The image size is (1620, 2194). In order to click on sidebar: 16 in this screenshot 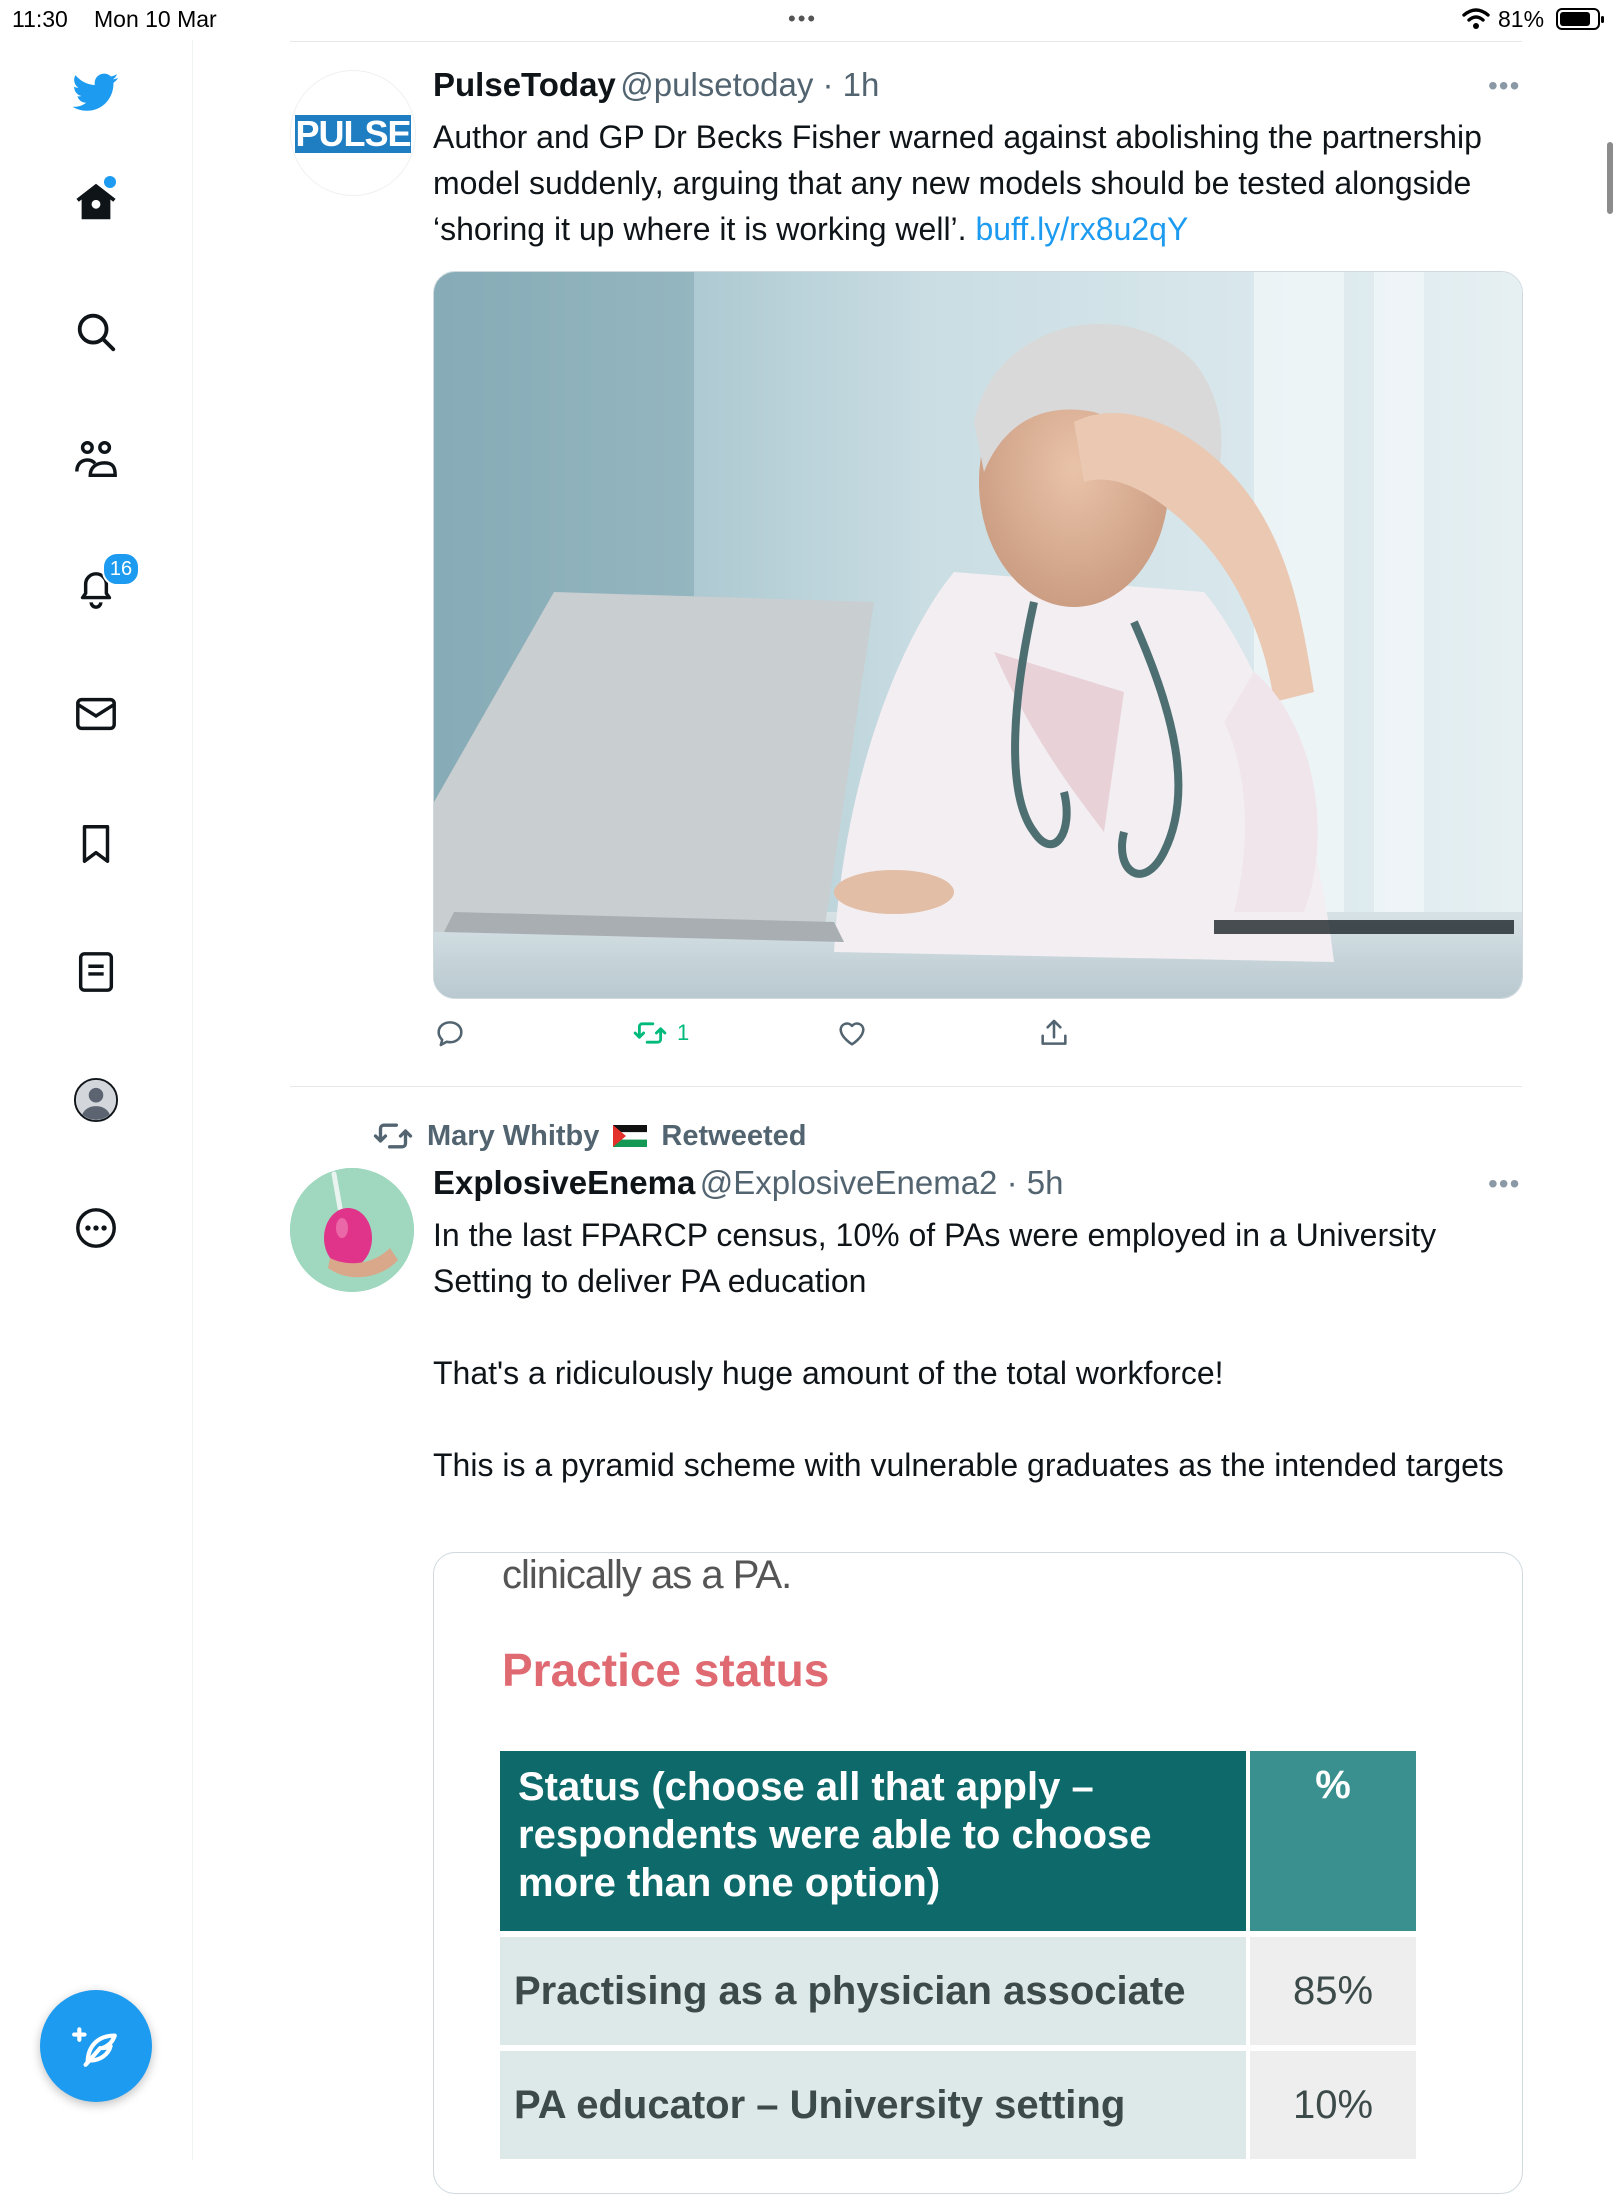, I will do `click(96, 1100)`.